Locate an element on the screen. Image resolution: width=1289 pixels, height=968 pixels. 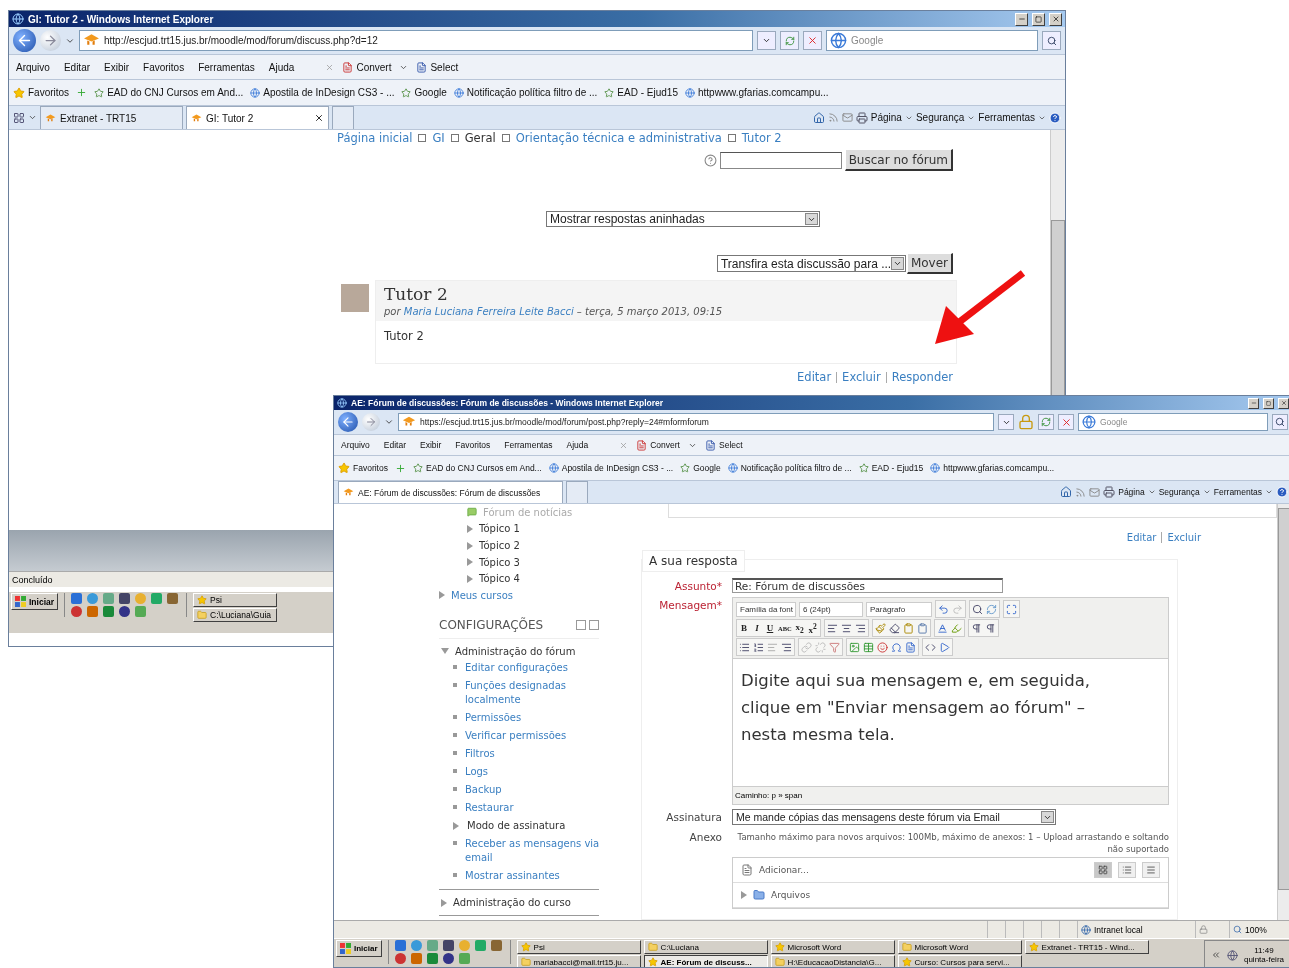
address-dropdown-button is located at coordinates (1006, 422).